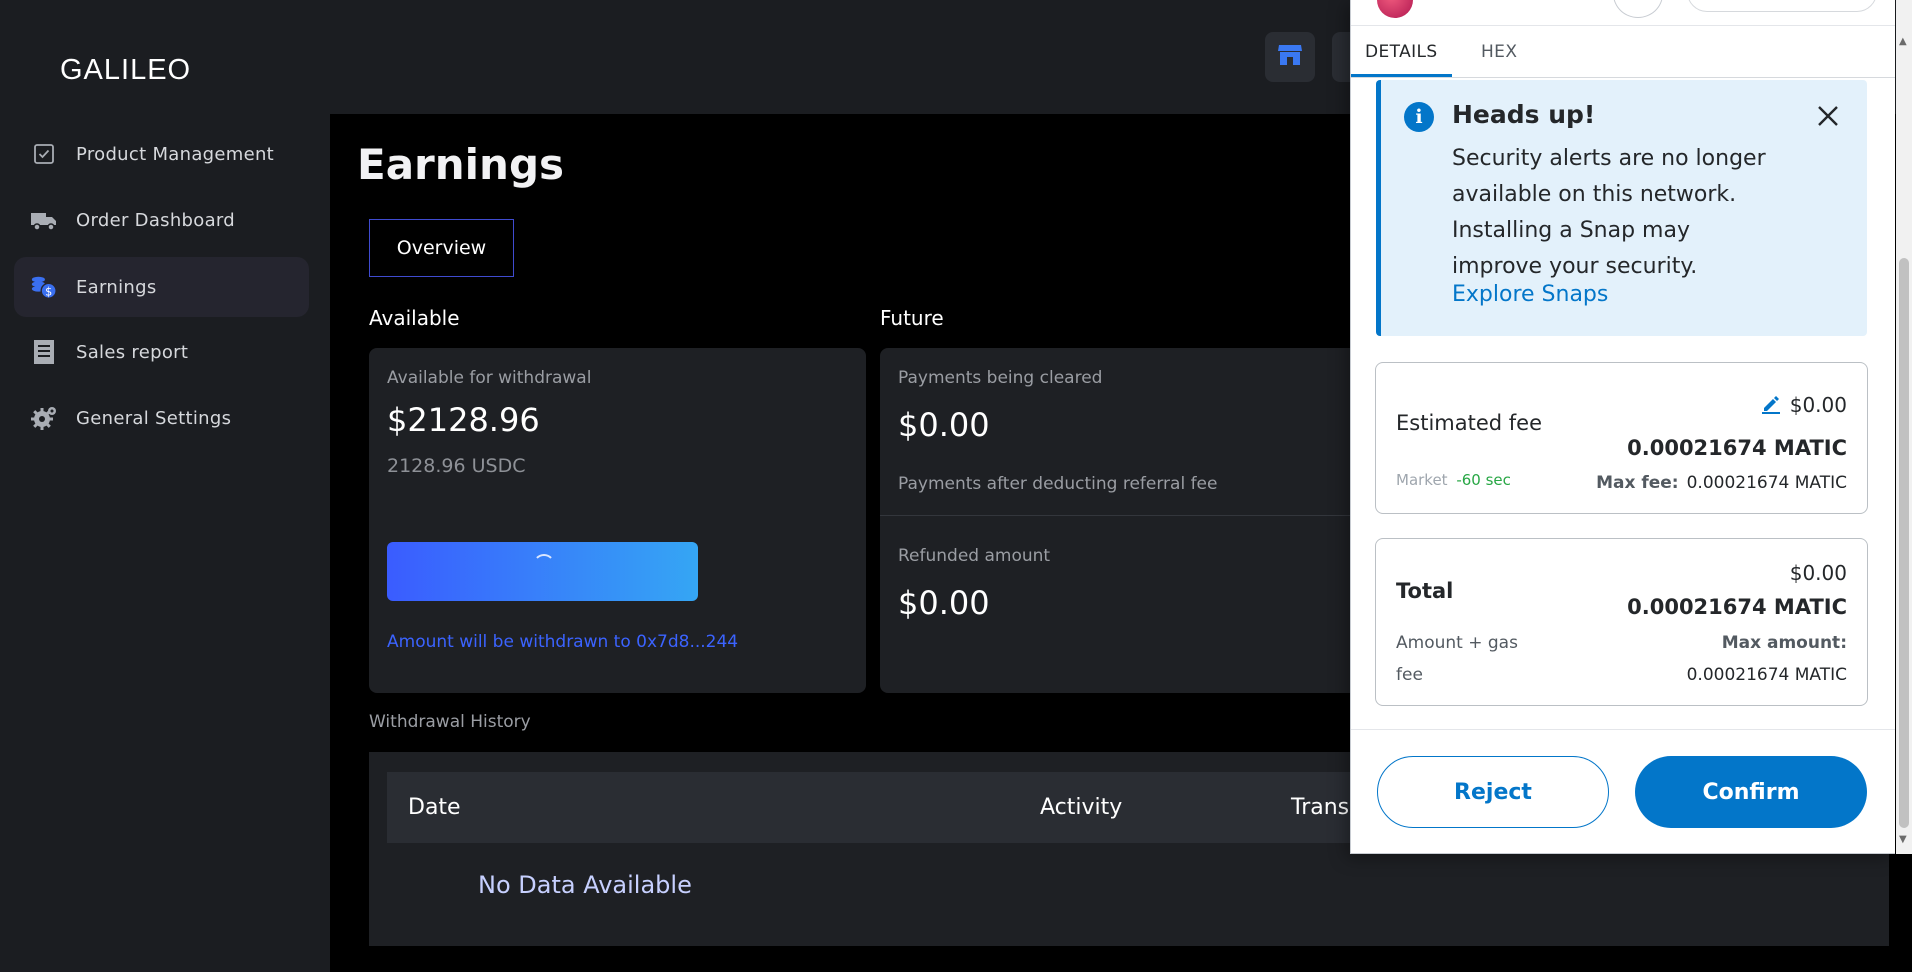 The height and width of the screenshot is (972, 1912). I want to click on withdrawal-history-label: Withdrawal History, so click(450, 722).